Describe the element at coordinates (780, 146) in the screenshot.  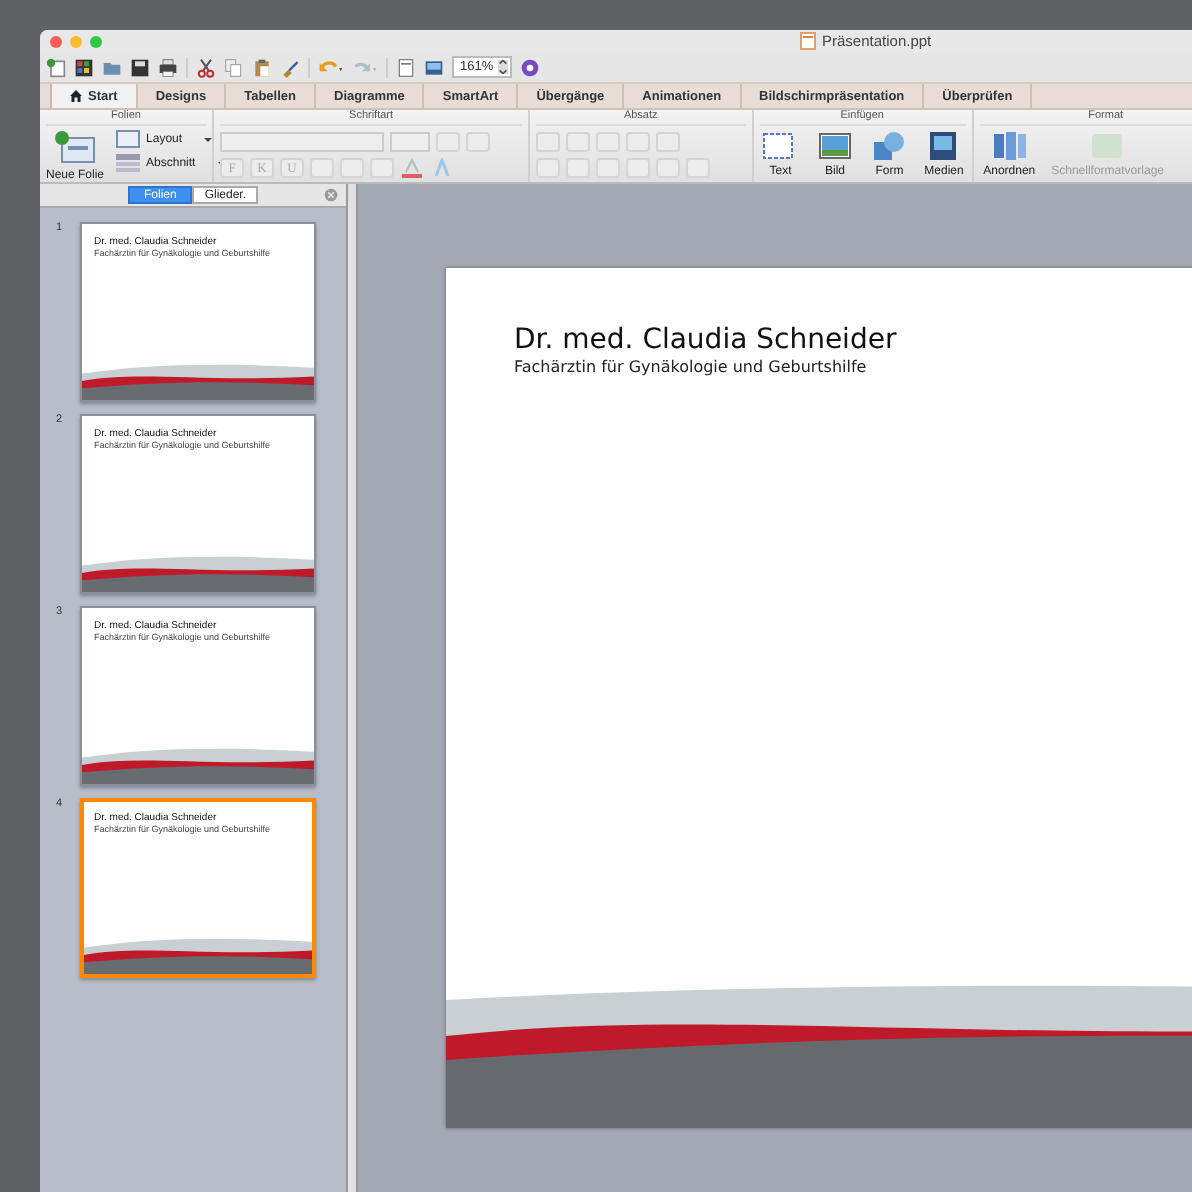
I see `text-box-icon` at that location.